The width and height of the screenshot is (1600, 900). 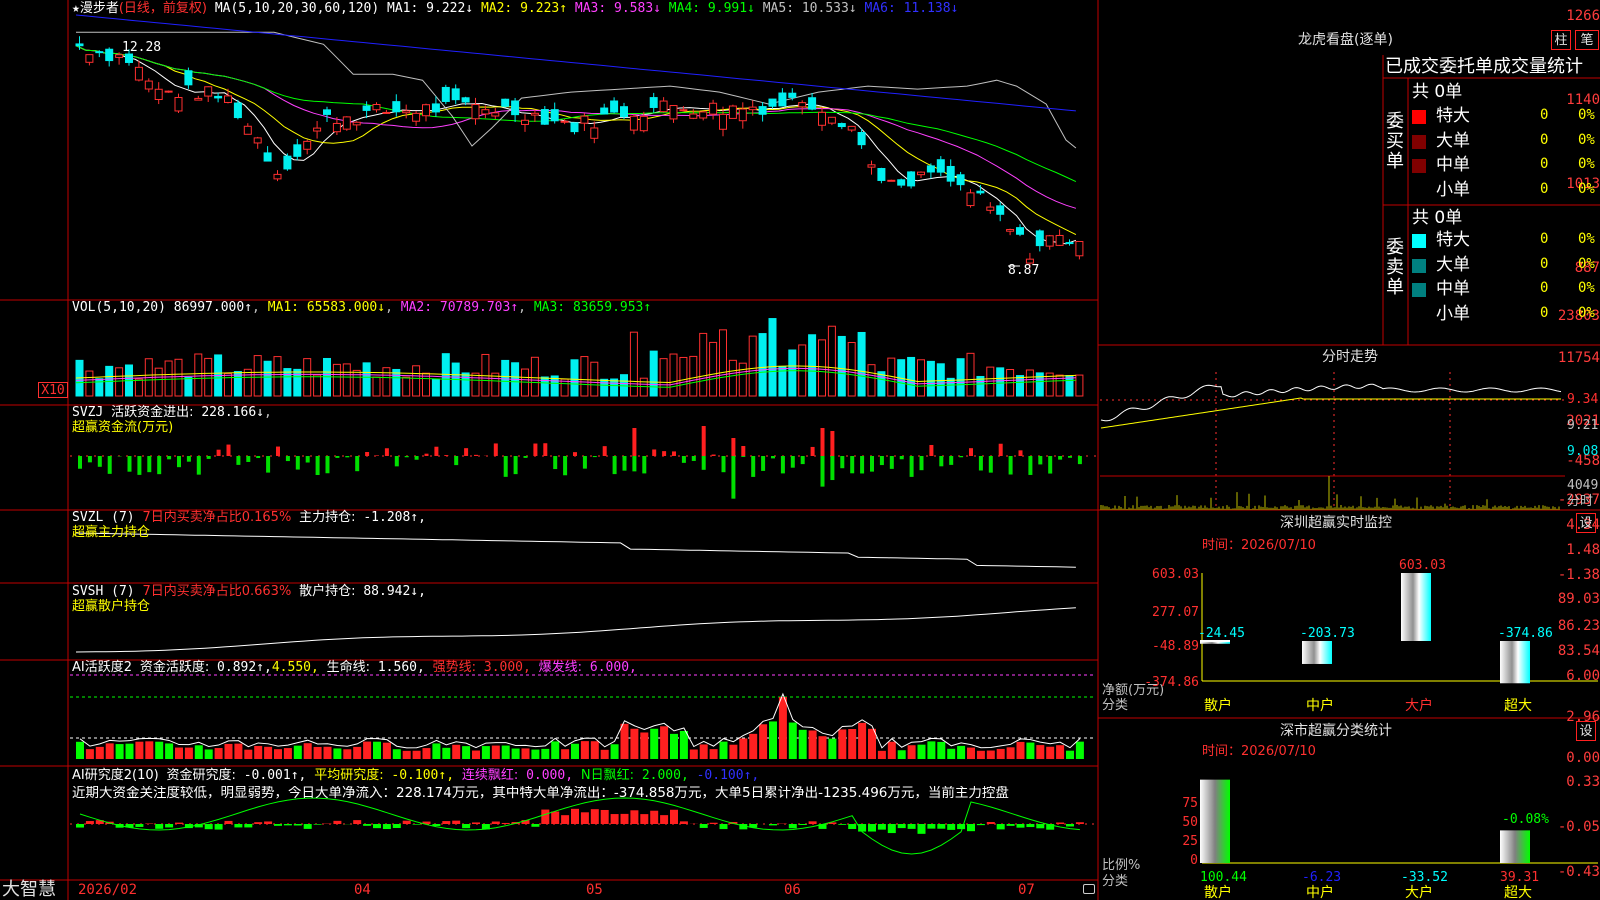 What do you see at coordinates (592, 307) in the screenshot?
I see `vol-ma3: MA3: 83659.953↑` at bounding box center [592, 307].